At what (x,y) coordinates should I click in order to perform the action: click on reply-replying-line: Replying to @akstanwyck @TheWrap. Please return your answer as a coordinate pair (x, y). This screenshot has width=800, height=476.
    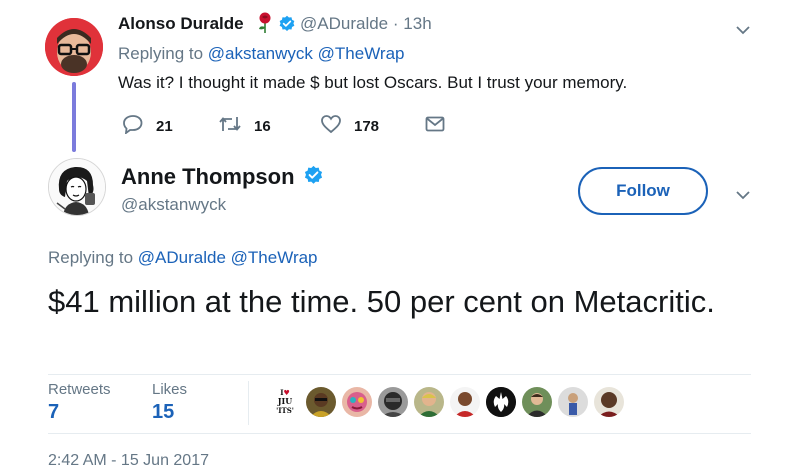
    Looking at the image, I should click on (261, 54).